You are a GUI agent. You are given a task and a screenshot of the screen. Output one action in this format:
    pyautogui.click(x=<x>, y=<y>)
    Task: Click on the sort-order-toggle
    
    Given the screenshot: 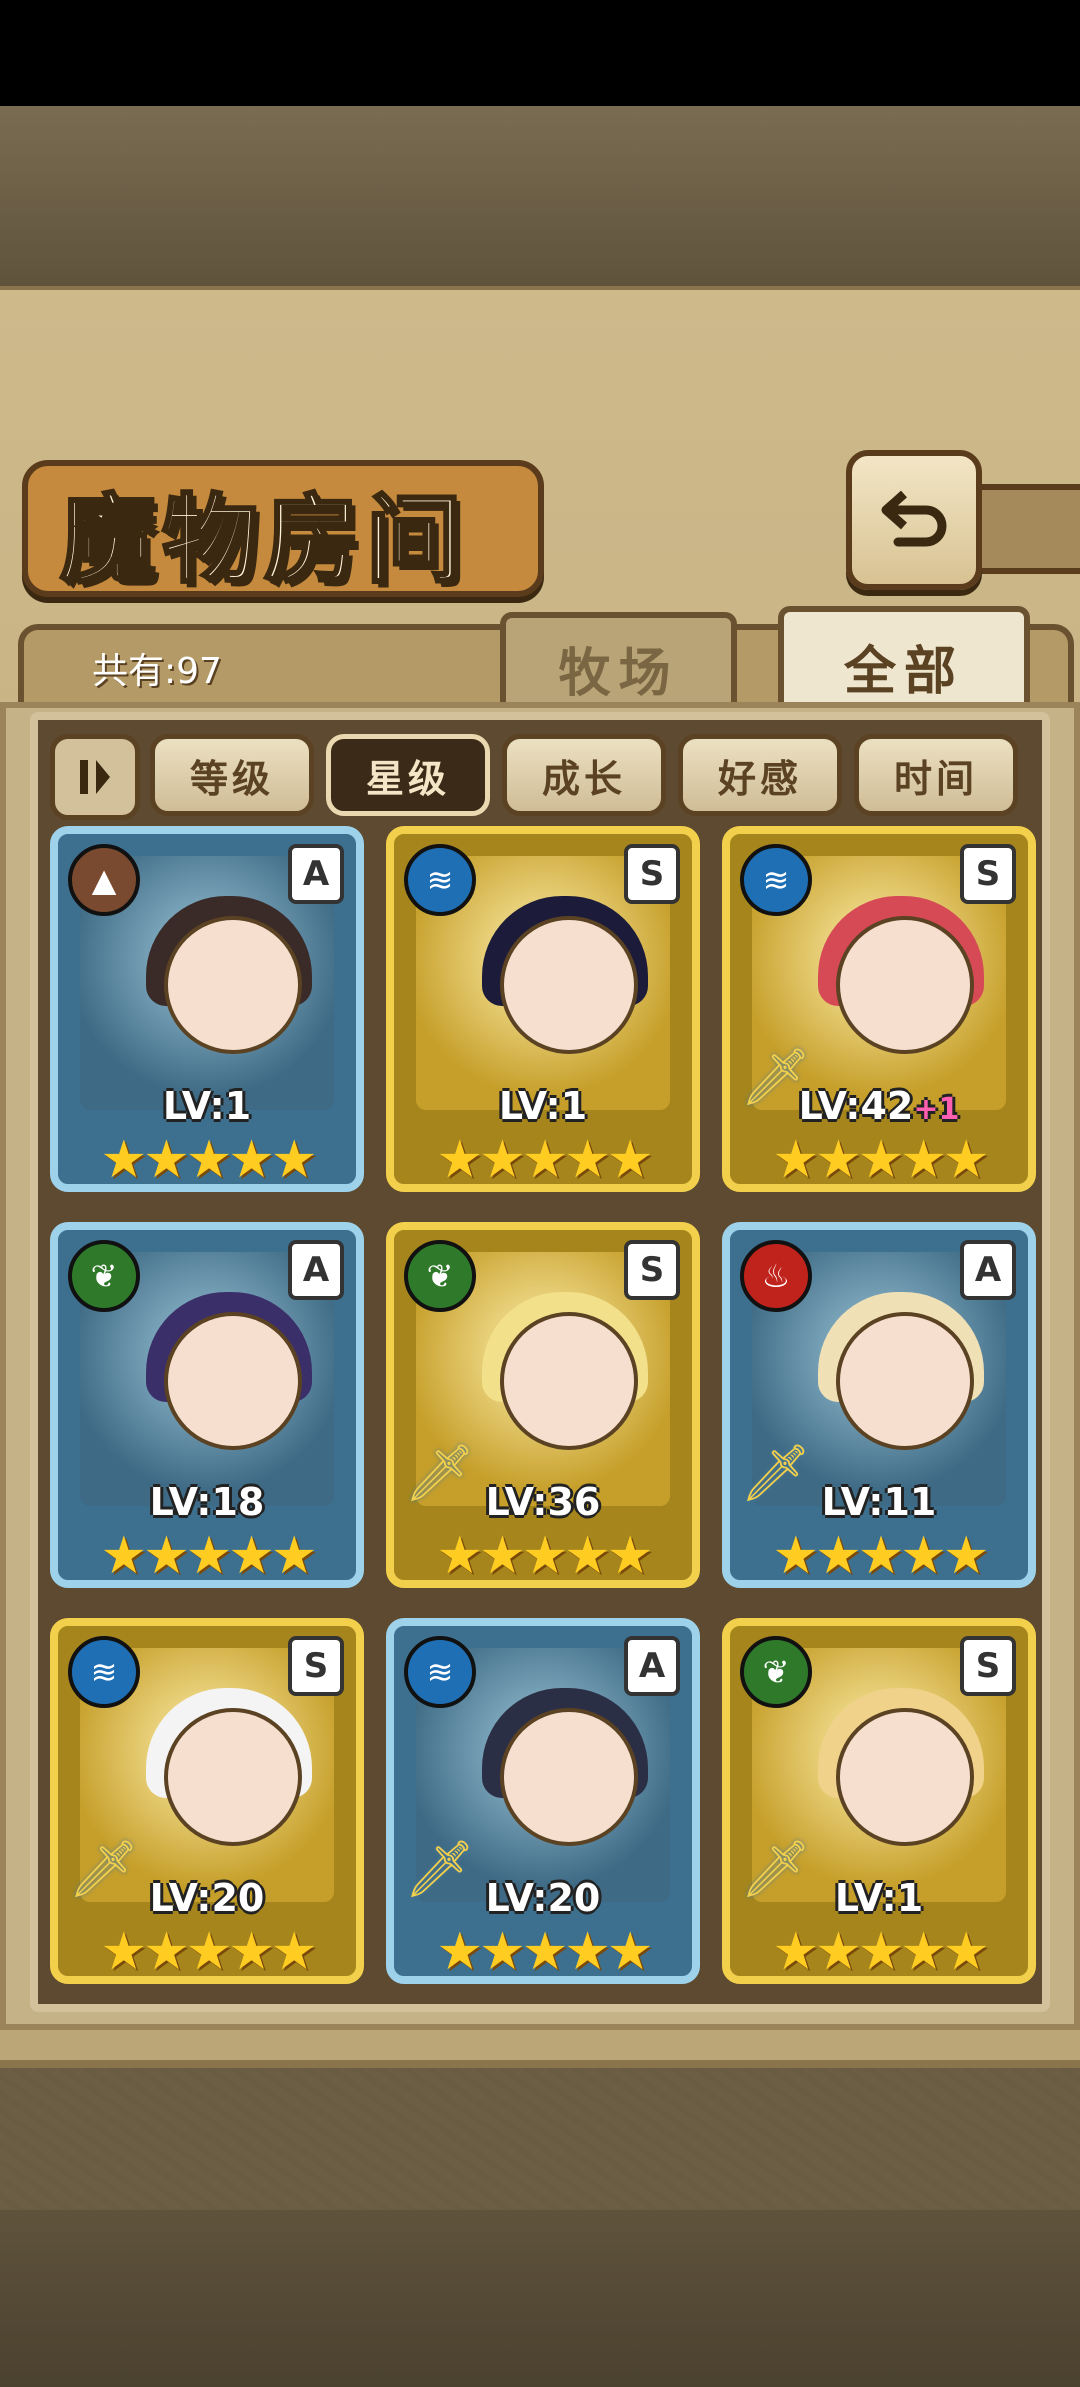 What is the action you would take?
    pyautogui.click(x=95, y=777)
    